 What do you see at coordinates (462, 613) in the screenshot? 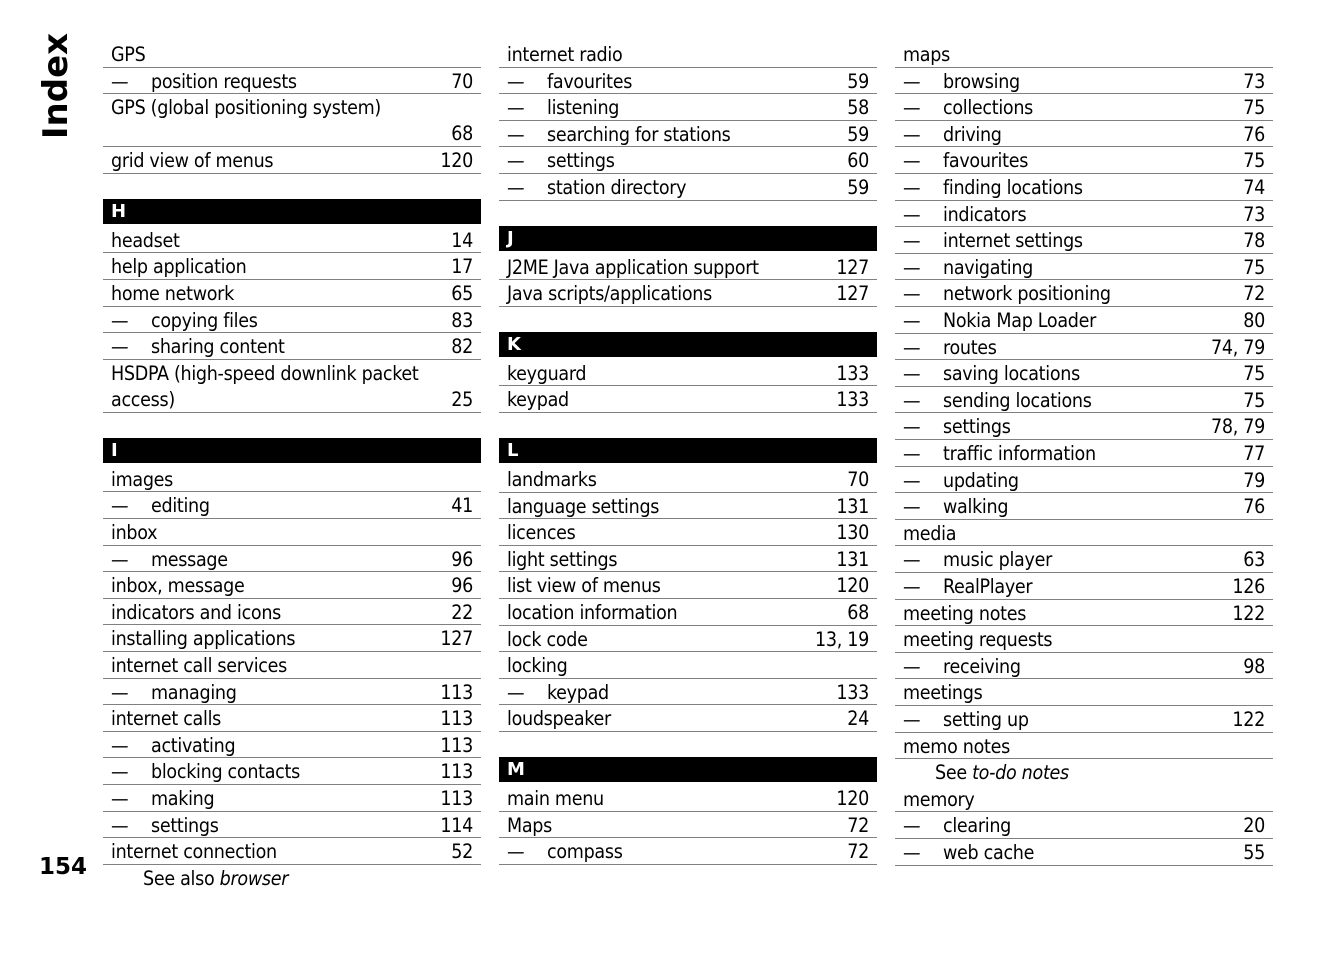
I see `entry-page-ref: 22` at bounding box center [462, 613].